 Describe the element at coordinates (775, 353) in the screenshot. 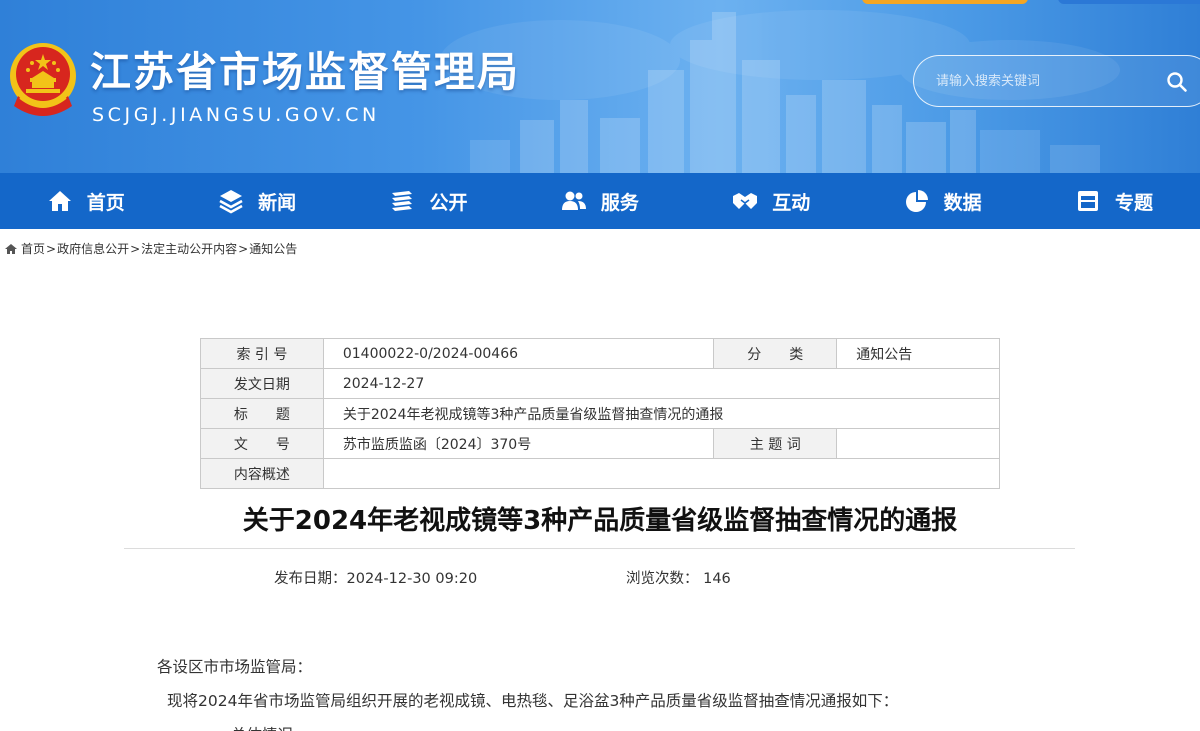

I see `category-label: 分 类` at that location.